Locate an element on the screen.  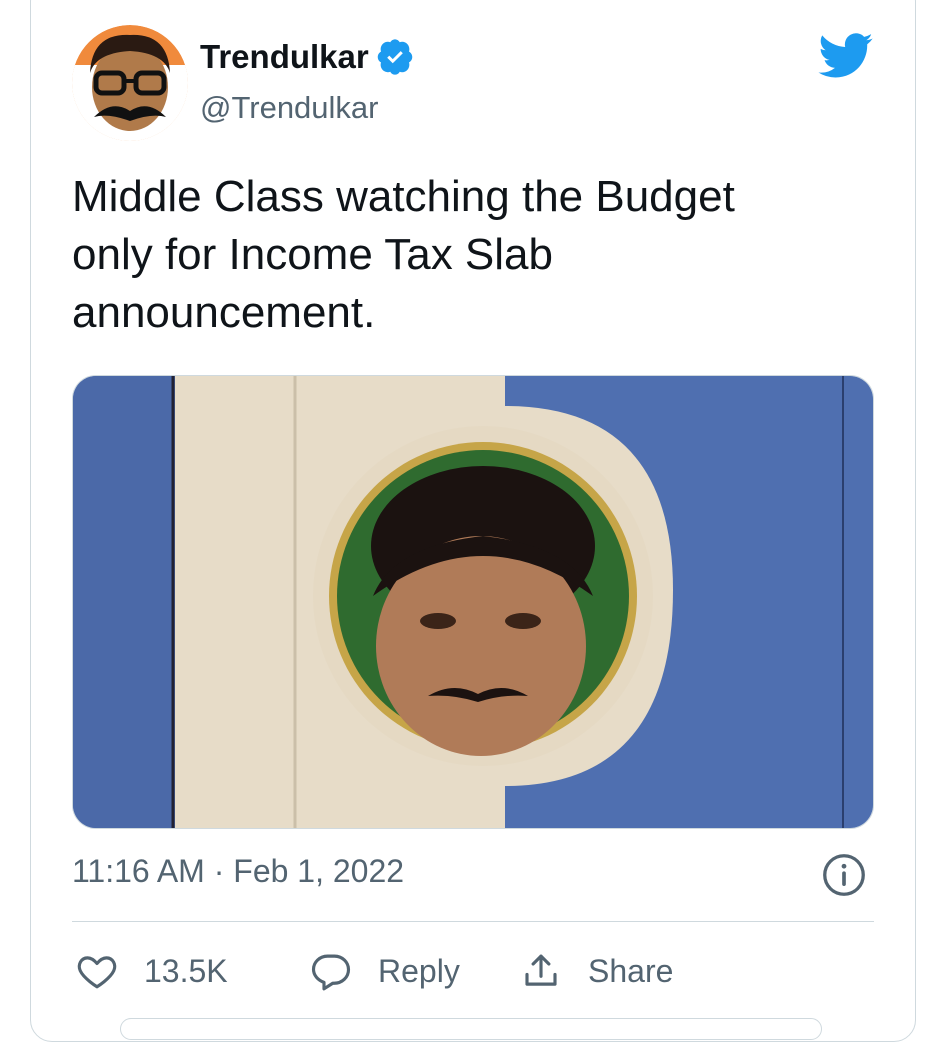
tweet-text-line: only for Income Tax Slab is located at coordinates (312, 254).